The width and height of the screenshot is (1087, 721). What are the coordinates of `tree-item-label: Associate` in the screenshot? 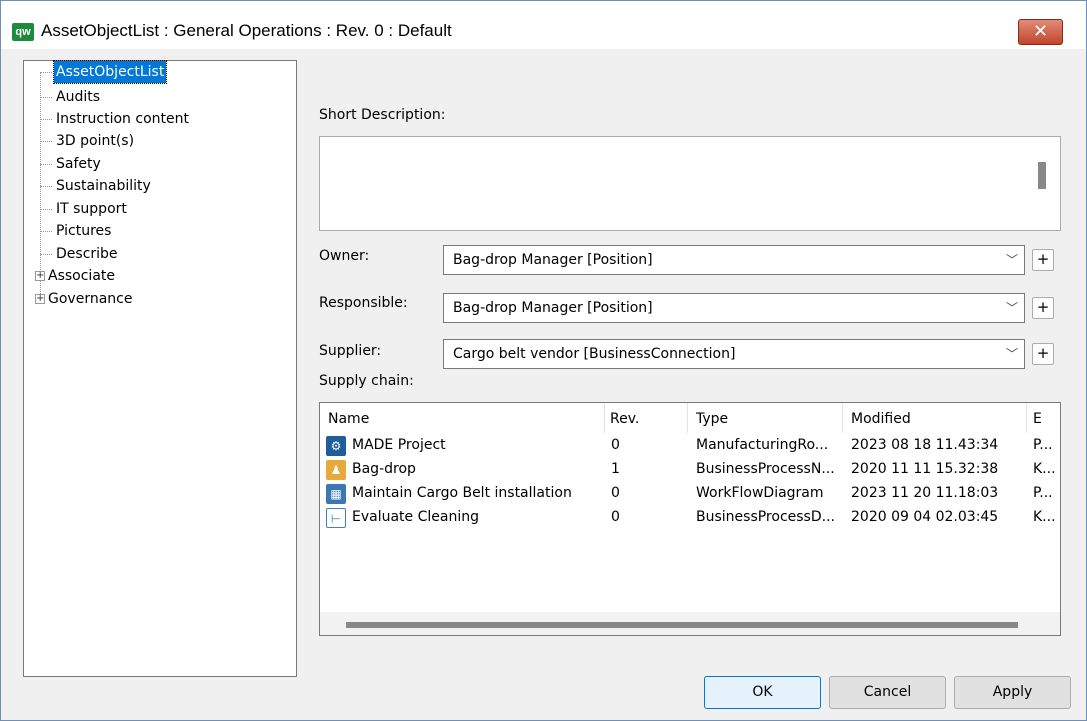 It's located at (81, 276).